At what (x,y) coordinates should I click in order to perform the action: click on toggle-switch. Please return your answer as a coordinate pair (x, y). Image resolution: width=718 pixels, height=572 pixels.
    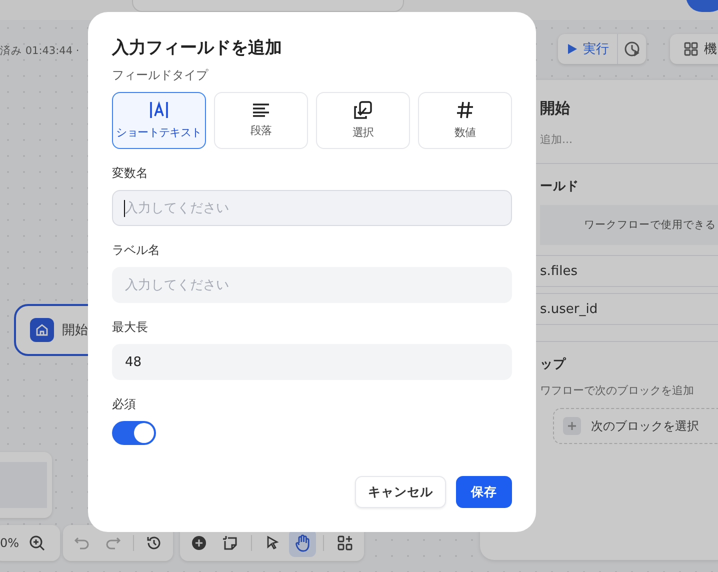
    Looking at the image, I should click on (134, 433).